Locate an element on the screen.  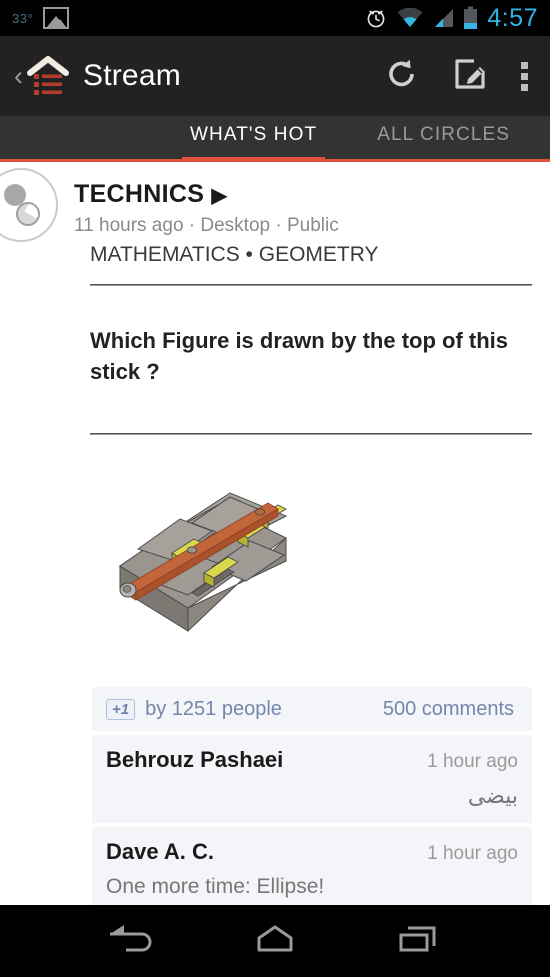
plusone-group: +1 by 1251 people is located at coordinates (194, 709).